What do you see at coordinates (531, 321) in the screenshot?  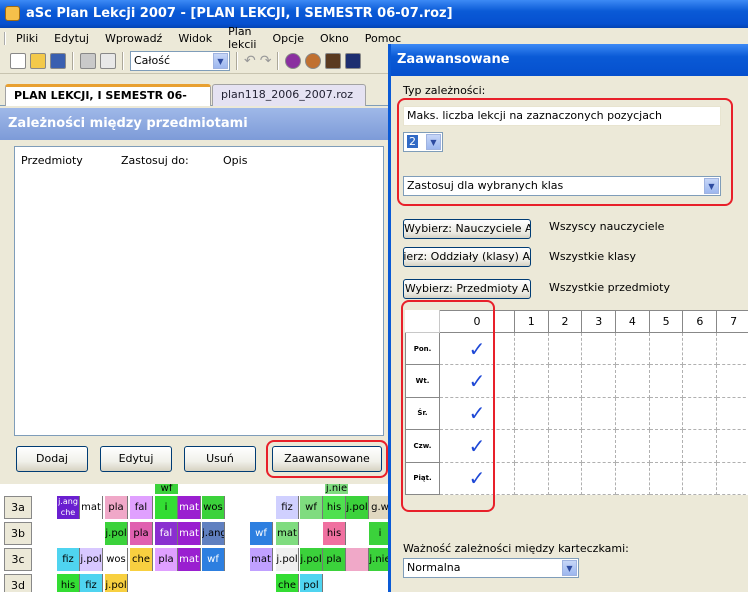 I see `grid-period-header: 1` at bounding box center [531, 321].